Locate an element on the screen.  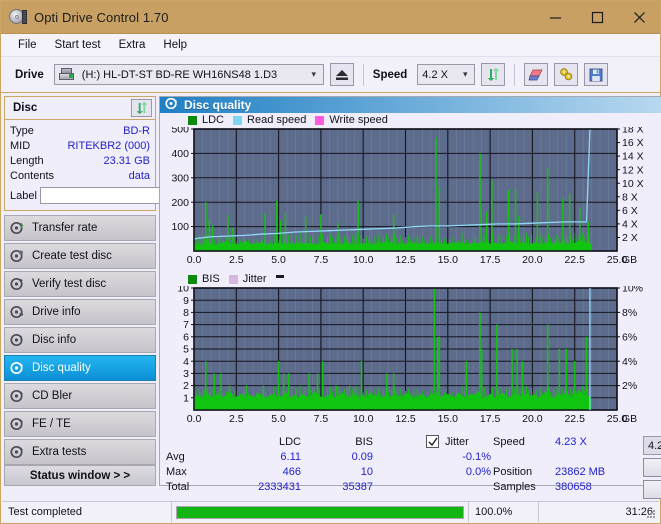
minimize-icon is located at coordinates (555, 17).